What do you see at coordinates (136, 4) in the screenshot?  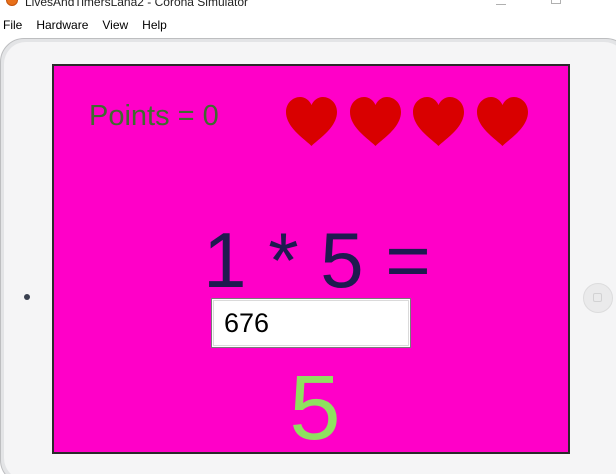 I see `window-title: LivesAndTimersLana2 - Corona Simulator` at bounding box center [136, 4].